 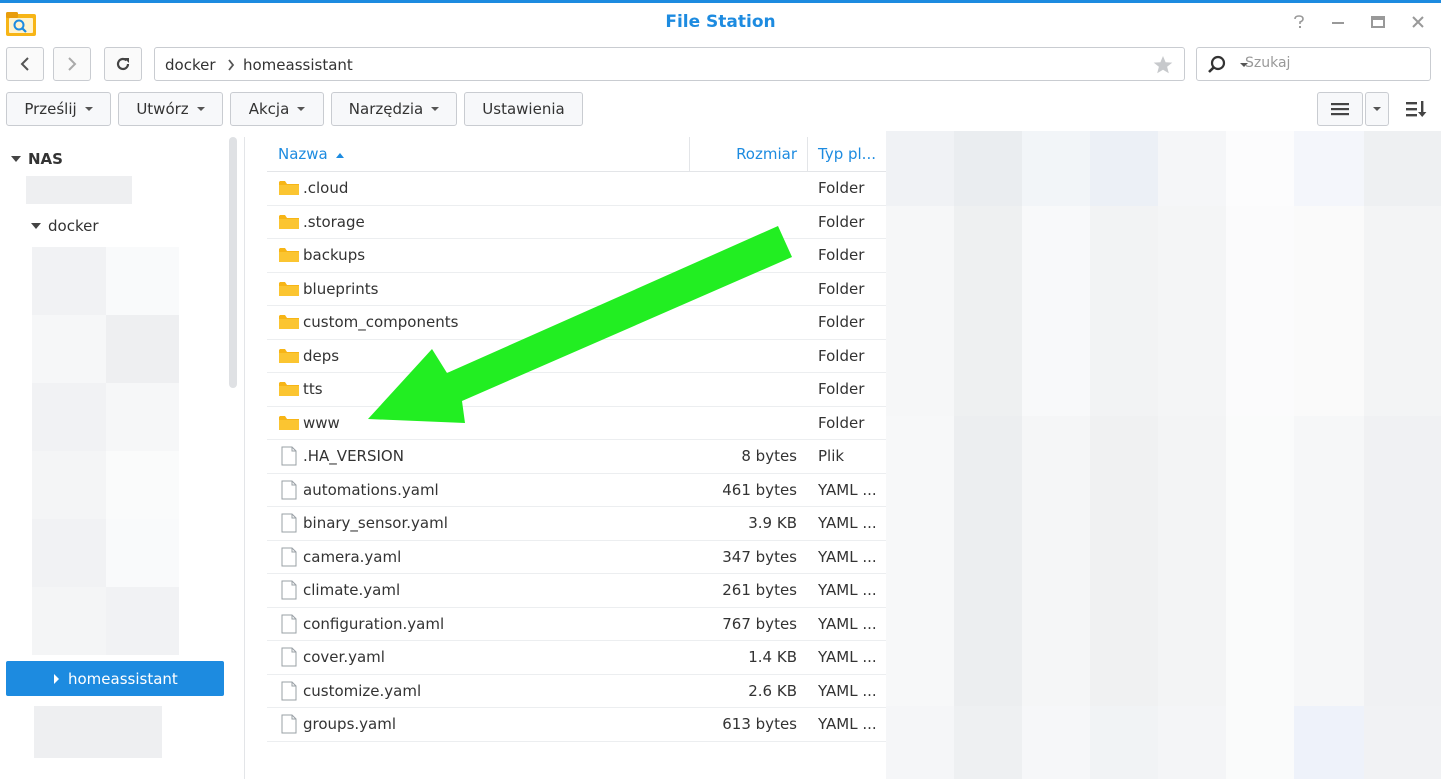 What do you see at coordinates (772, 523) in the screenshot?
I see `file-size: 3.9 KB` at bounding box center [772, 523].